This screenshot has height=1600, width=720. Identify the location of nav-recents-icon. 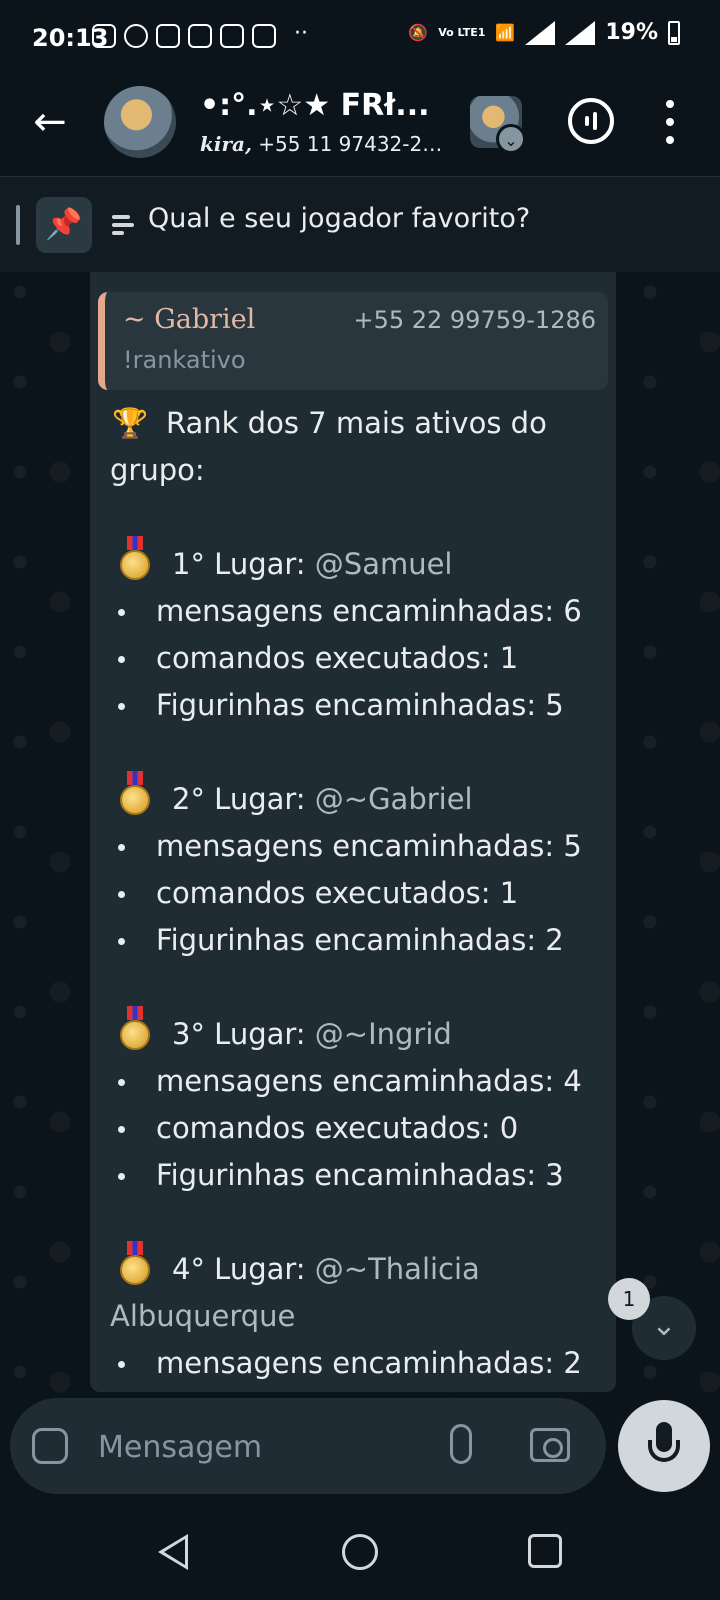
(545, 1551).